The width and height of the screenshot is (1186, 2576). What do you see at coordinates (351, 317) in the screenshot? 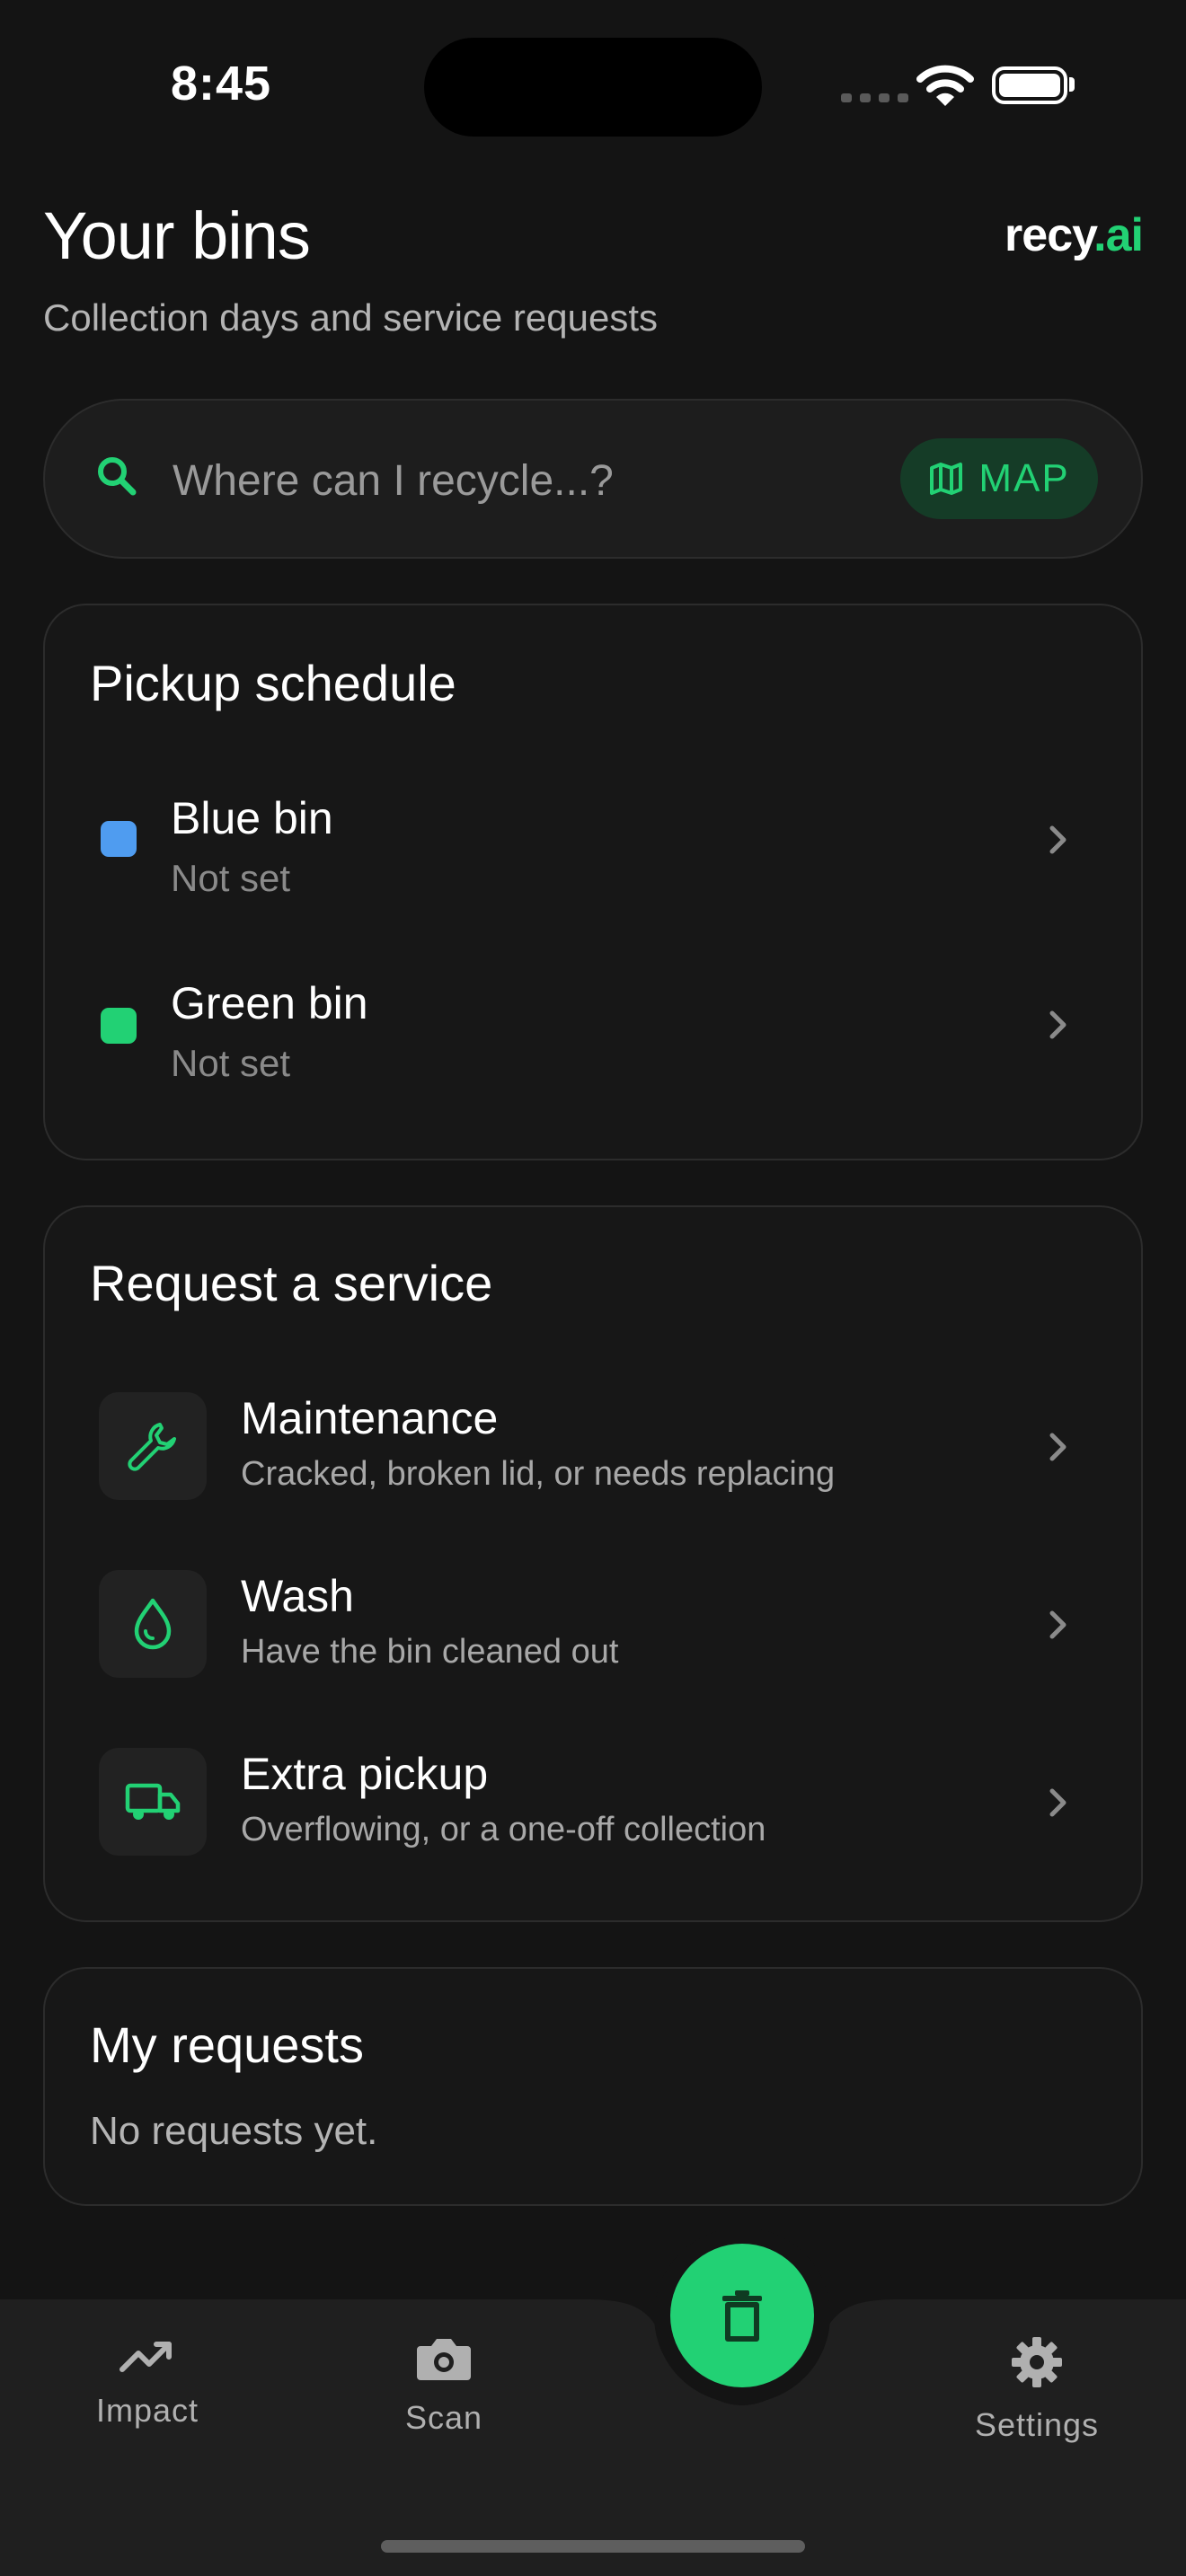
I see `page-subtitle: Collection days and service requests` at bounding box center [351, 317].